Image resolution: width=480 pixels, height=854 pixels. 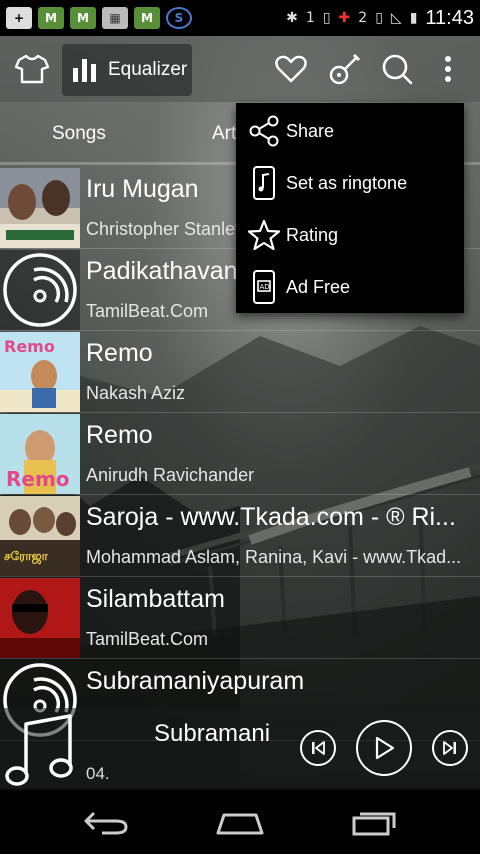 I want to click on svg-text: AD, so click(x=265, y=287).